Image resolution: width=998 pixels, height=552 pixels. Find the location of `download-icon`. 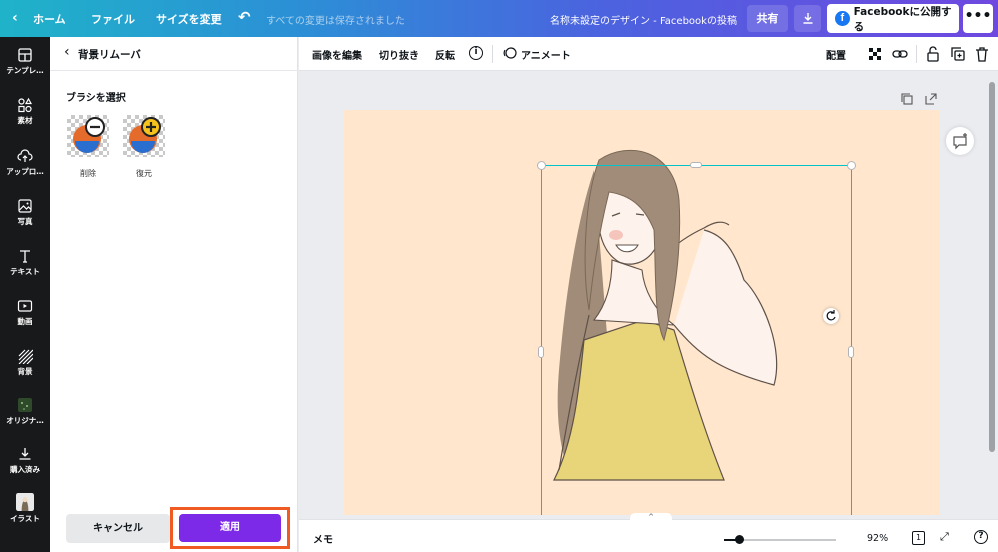

download-icon is located at coordinates (807, 18).